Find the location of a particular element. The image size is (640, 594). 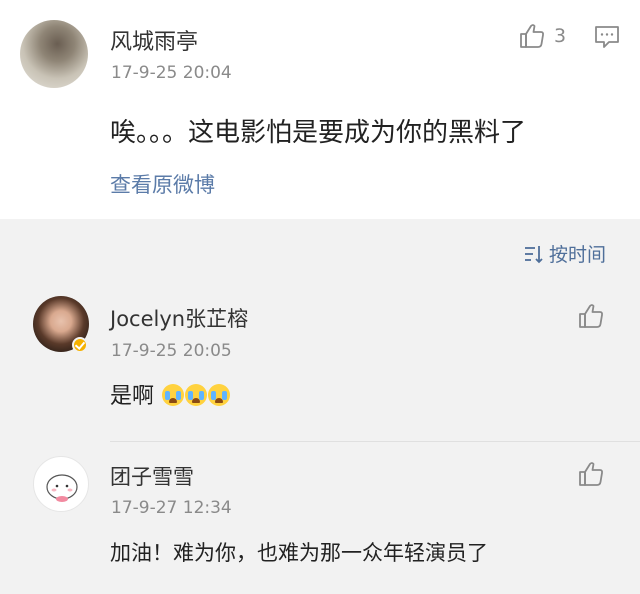

post-time: 17-9-25 20:04 is located at coordinates (171, 73).